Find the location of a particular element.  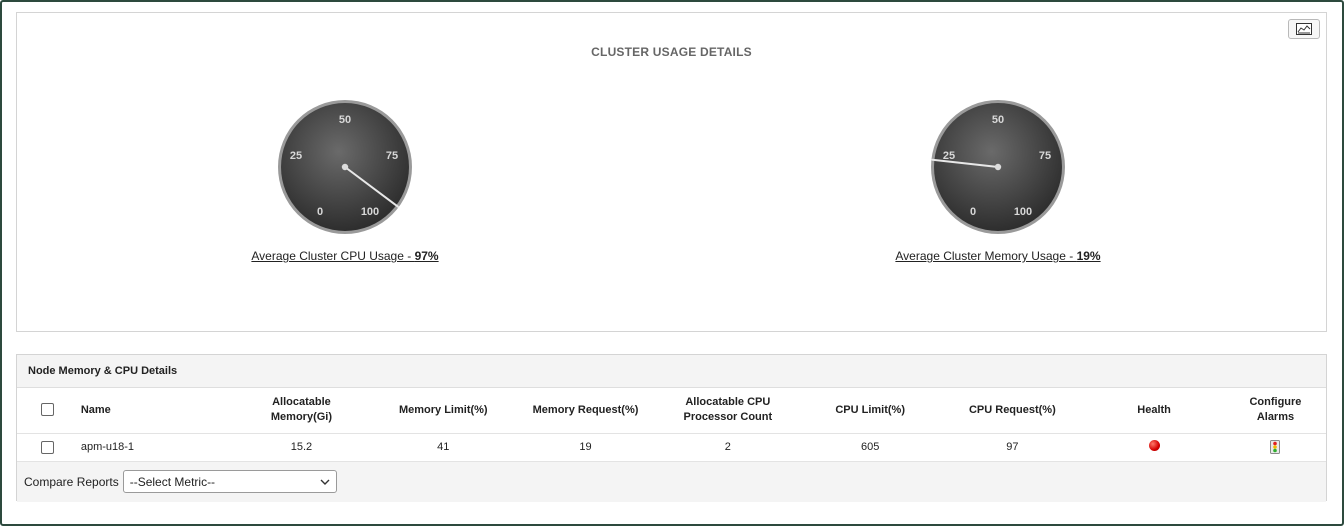

select-all-cell is located at coordinates (48, 410).